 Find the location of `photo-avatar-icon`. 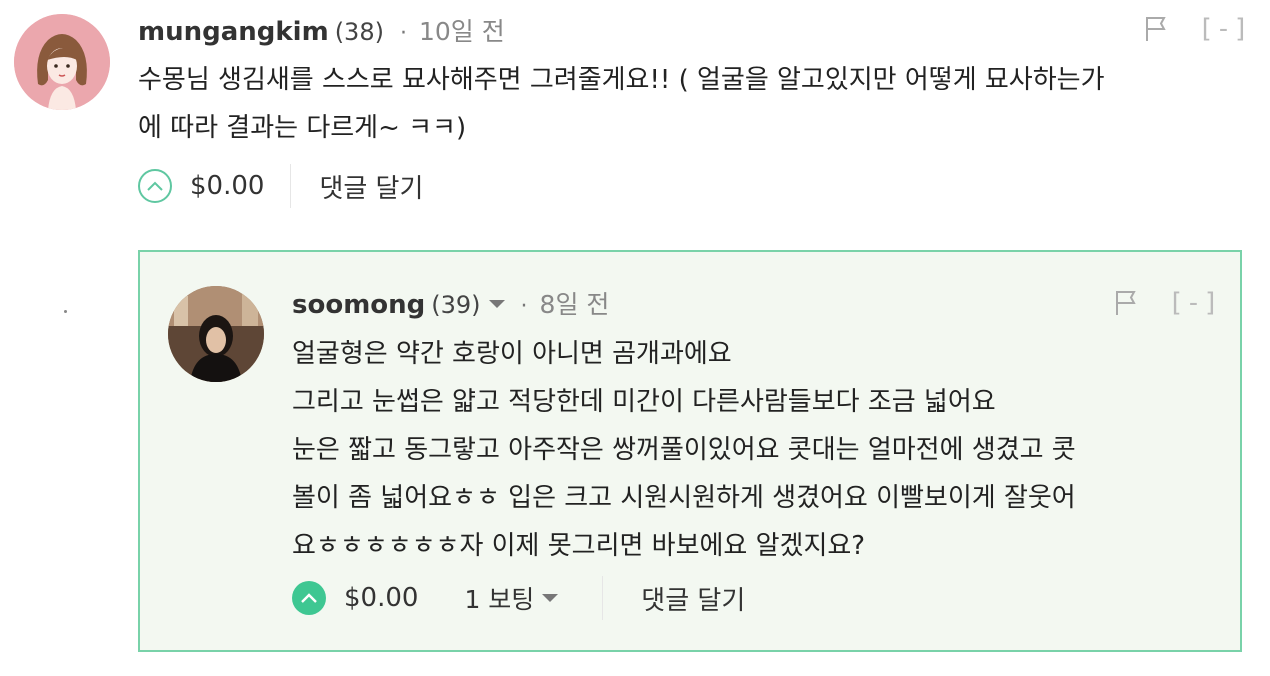

photo-avatar-icon is located at coordinates (216, 334).